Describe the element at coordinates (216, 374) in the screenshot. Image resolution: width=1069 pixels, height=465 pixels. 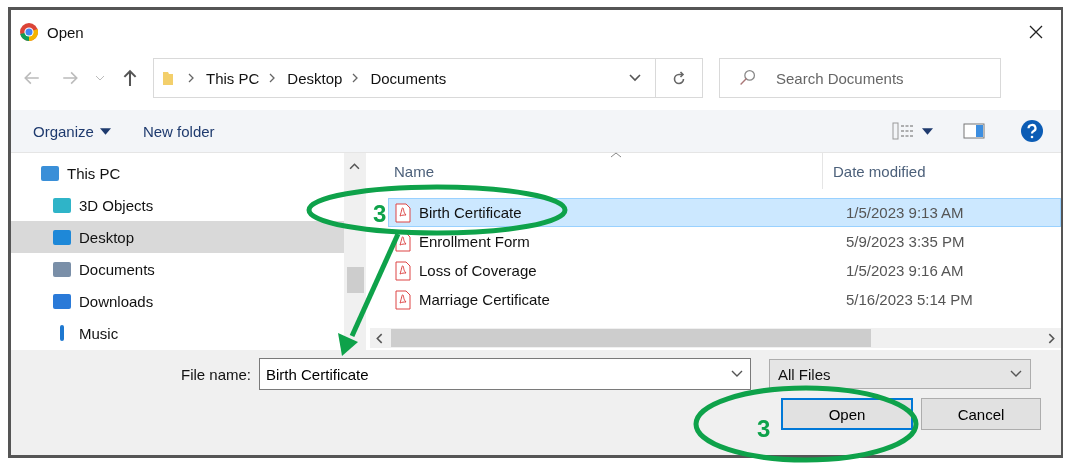
I see `file-name-label: File name:` at that location.